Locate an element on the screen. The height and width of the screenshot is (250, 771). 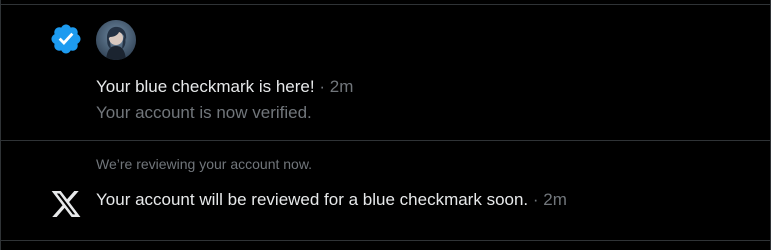
notification-context: We’re reviewing your account now. is located at coordinates (204, 164).